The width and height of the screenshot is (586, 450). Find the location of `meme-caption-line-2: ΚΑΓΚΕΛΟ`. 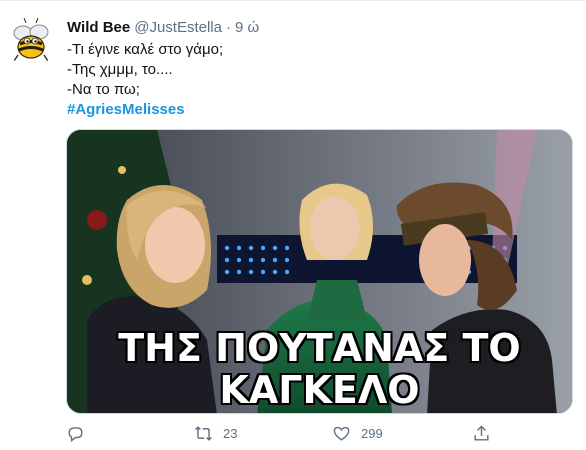

meme-caption-line-2: ΚΑΓΚΕΛΟ is located at coordinates (319, 390).